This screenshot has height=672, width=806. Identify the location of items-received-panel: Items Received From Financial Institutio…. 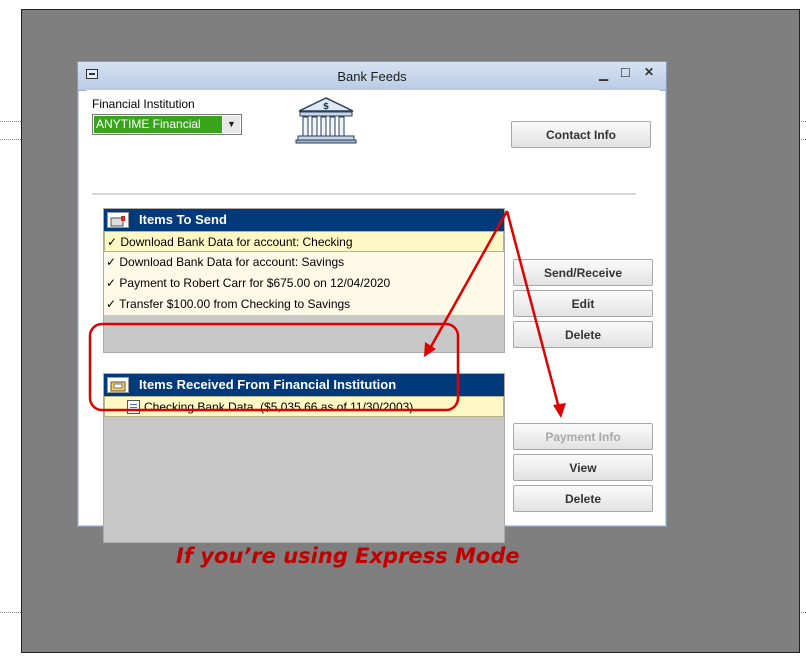
(304, 458).